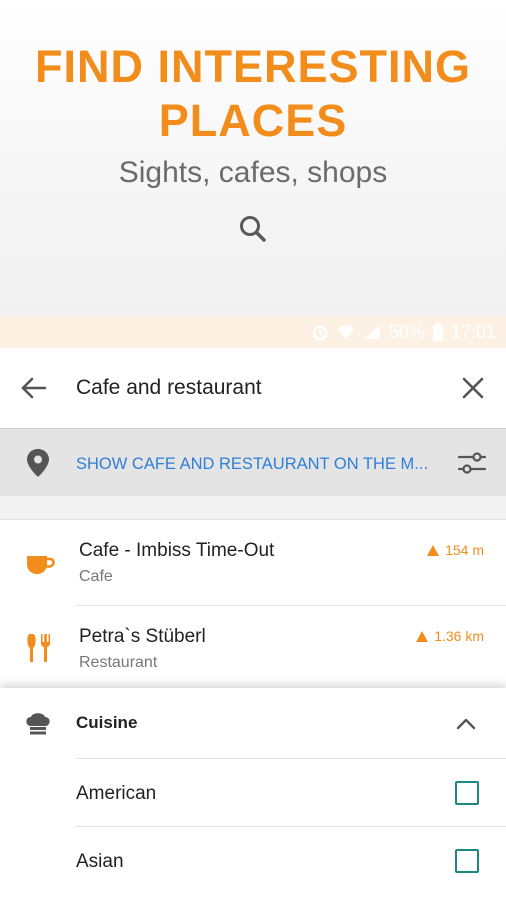  What do you see at coordinates (253, 120) in the screenshot?
I see `promo-title-line2: PLACES` at bounding box center [253, 120].